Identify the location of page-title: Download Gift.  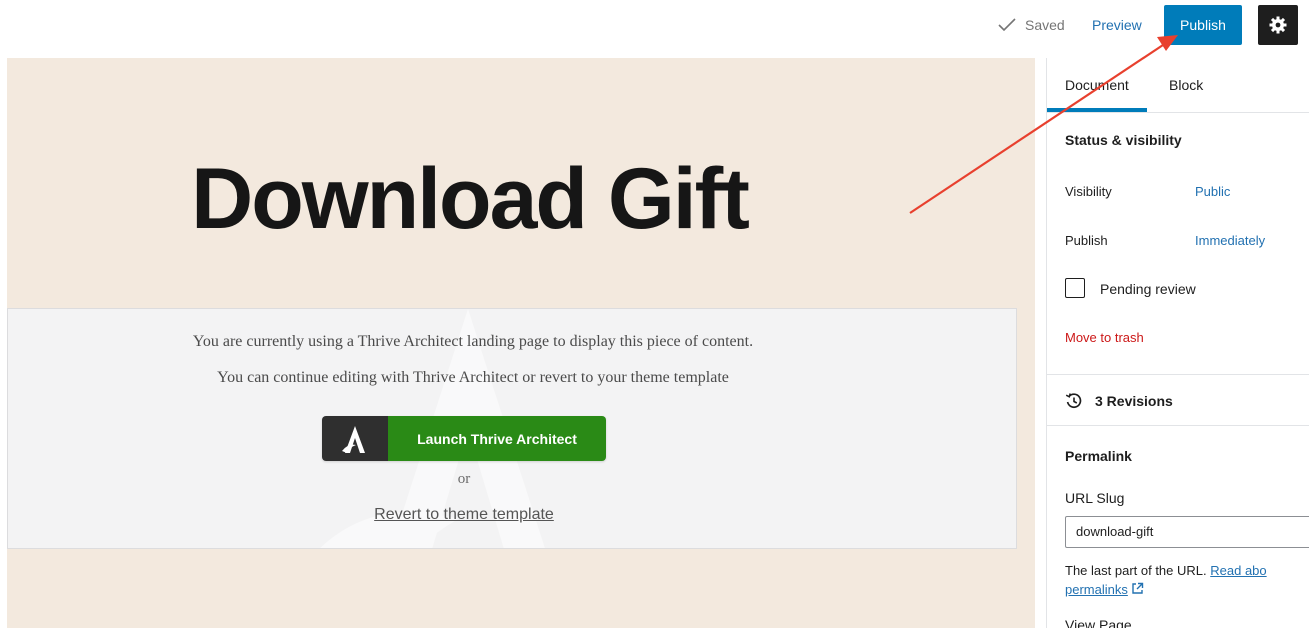
(469, 199).